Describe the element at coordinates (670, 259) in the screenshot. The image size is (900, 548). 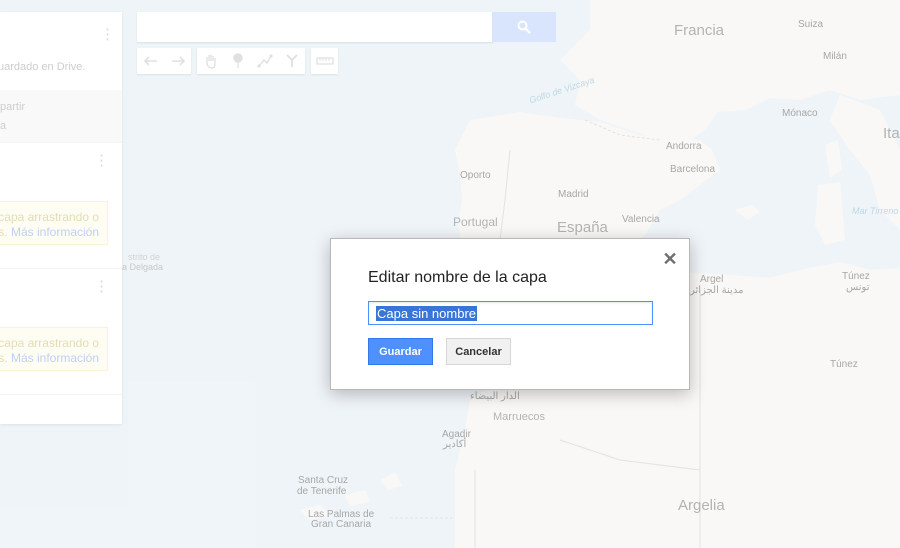
I see `close-icon: ✕` at that location.